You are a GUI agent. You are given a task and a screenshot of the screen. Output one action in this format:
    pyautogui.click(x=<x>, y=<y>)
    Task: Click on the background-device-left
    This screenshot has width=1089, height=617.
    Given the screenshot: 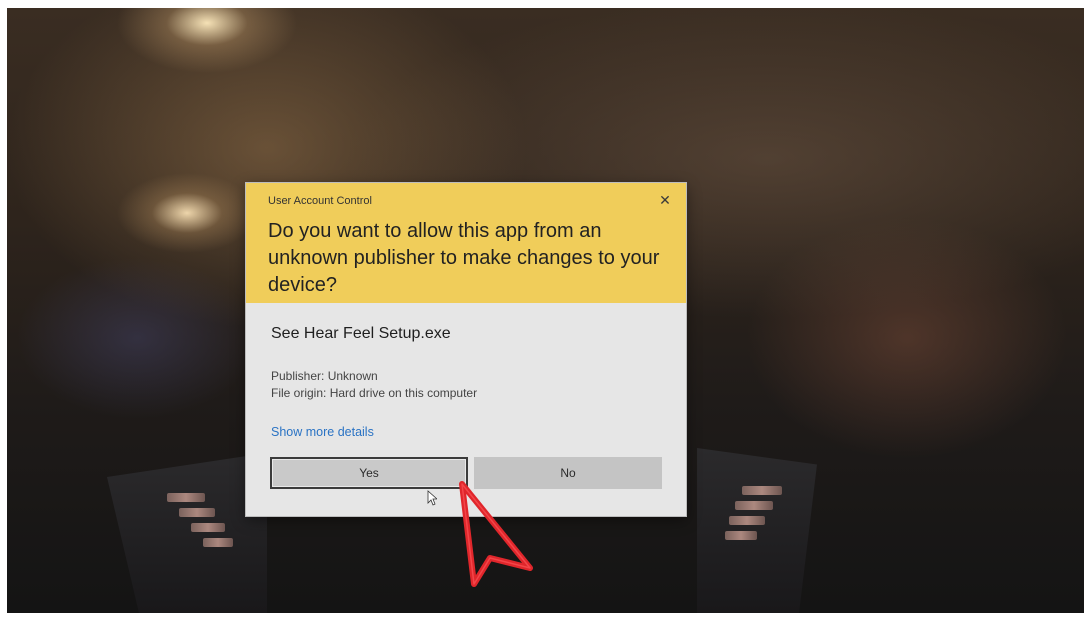 What is the action you would take?
    pyautogui.click(x=187, y=533)
    